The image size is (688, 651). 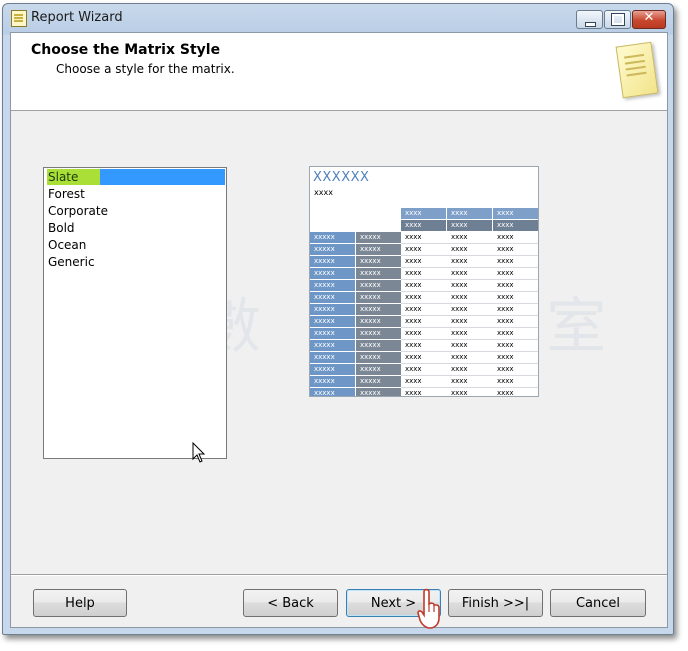 What do you see at coordinates (290, 603) in the screenshot?
I see `back-button: < Back` at bounding box center [290, 603].